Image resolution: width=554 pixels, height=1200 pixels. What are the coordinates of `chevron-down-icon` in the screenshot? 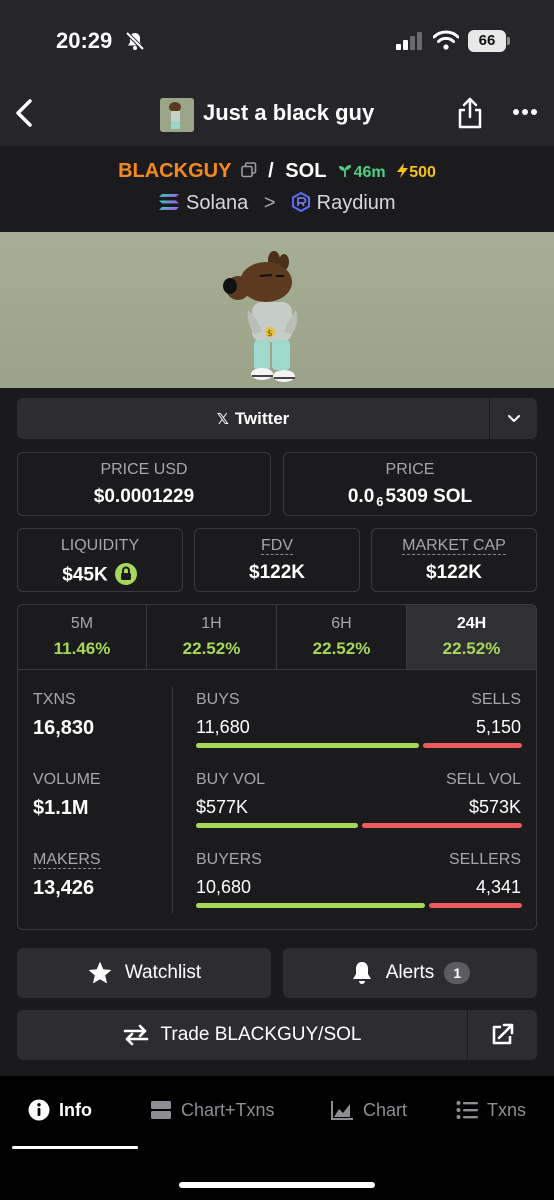 It's located at (514, 418).